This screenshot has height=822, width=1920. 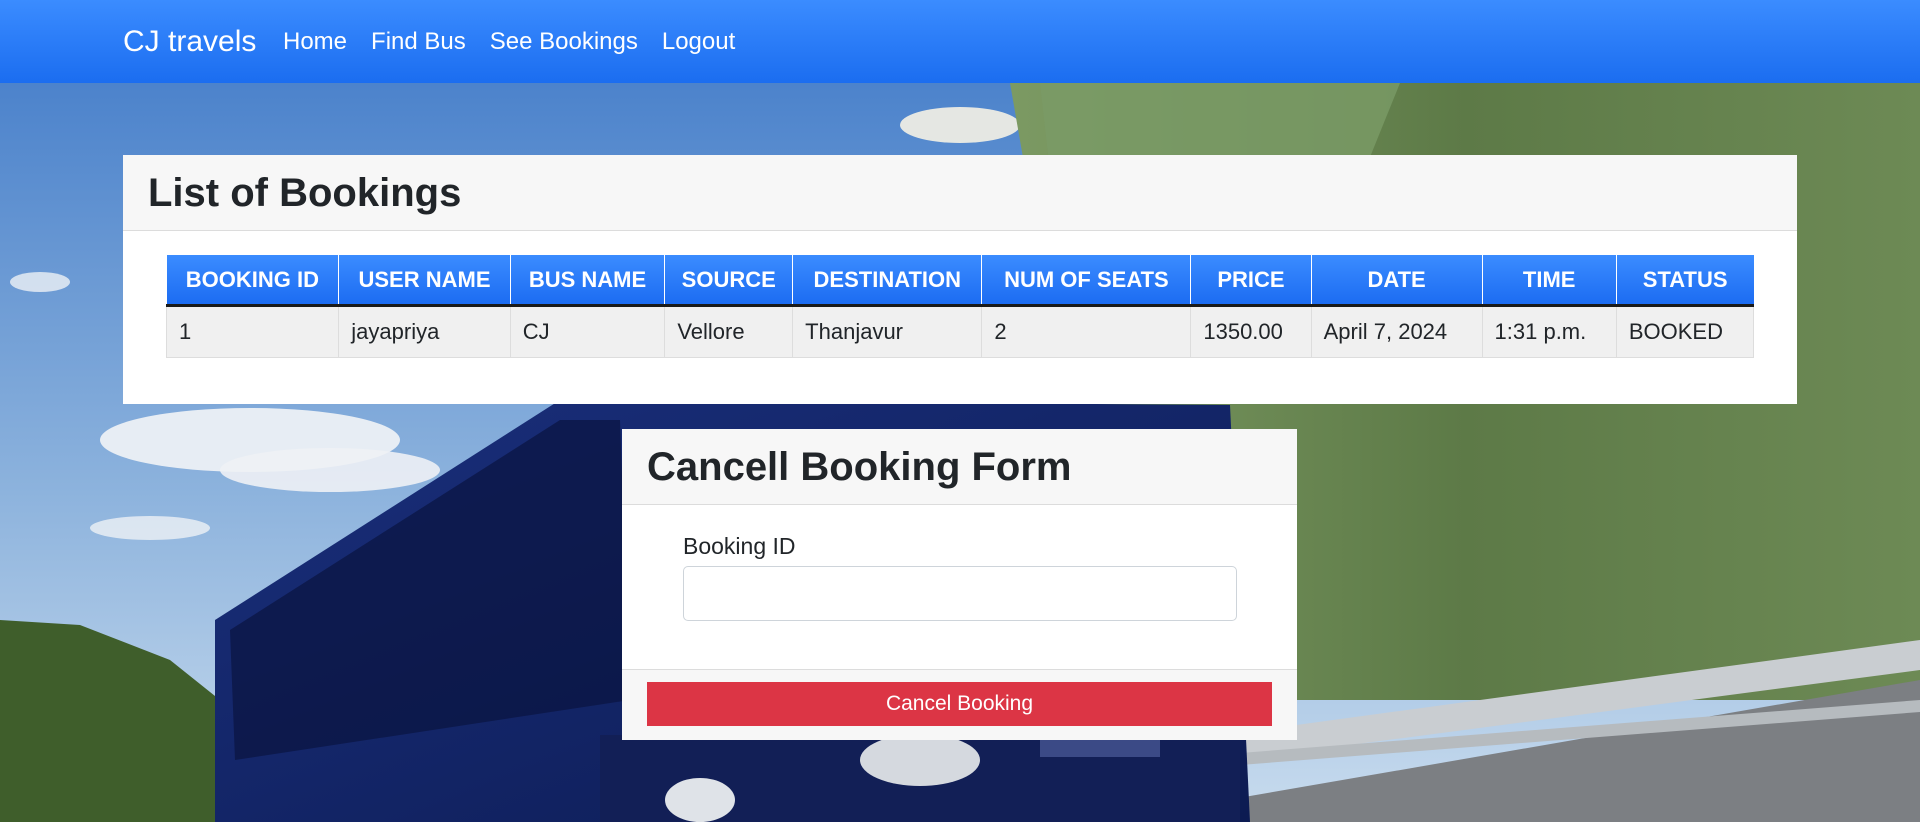 I want to click on column-header-status: STATUS, so click(x=1685, y=281).